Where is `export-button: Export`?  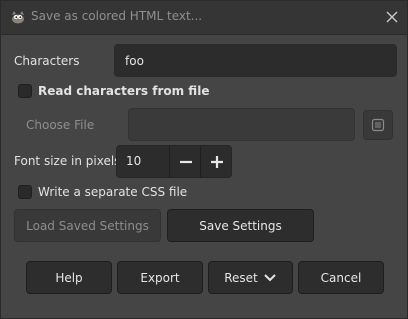 export-button: Export is located at coordinates (160, 277).